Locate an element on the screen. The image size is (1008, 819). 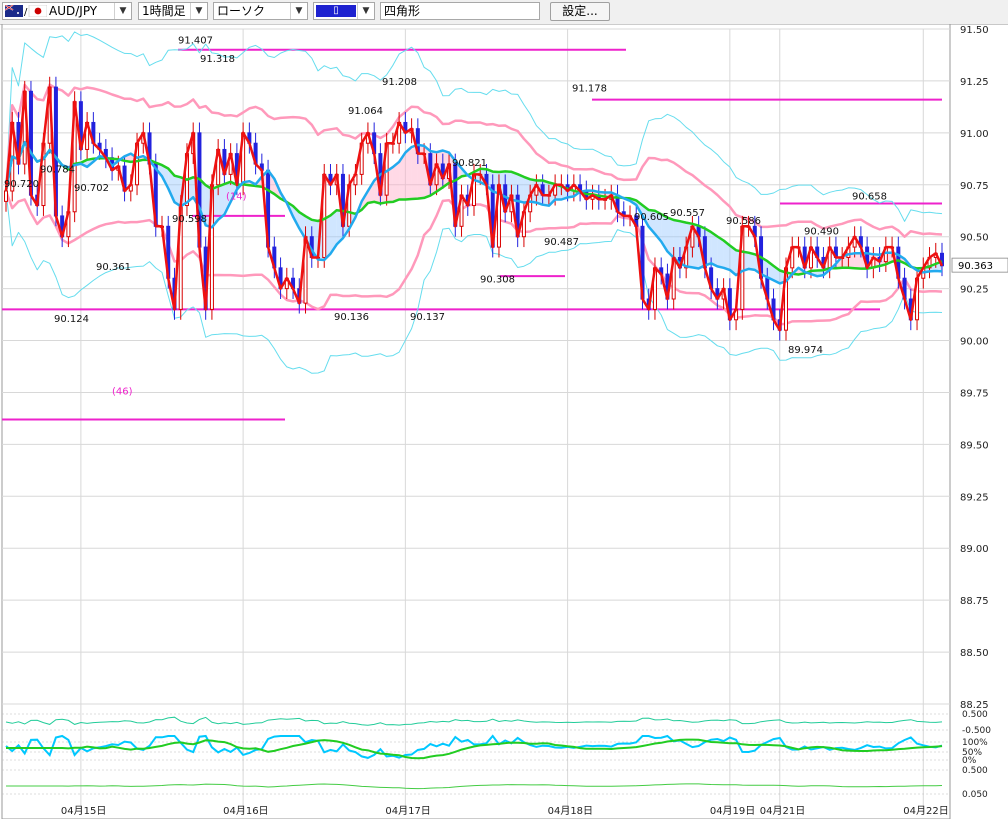
price-label: 89.974 is located at coordinates (805, 350).